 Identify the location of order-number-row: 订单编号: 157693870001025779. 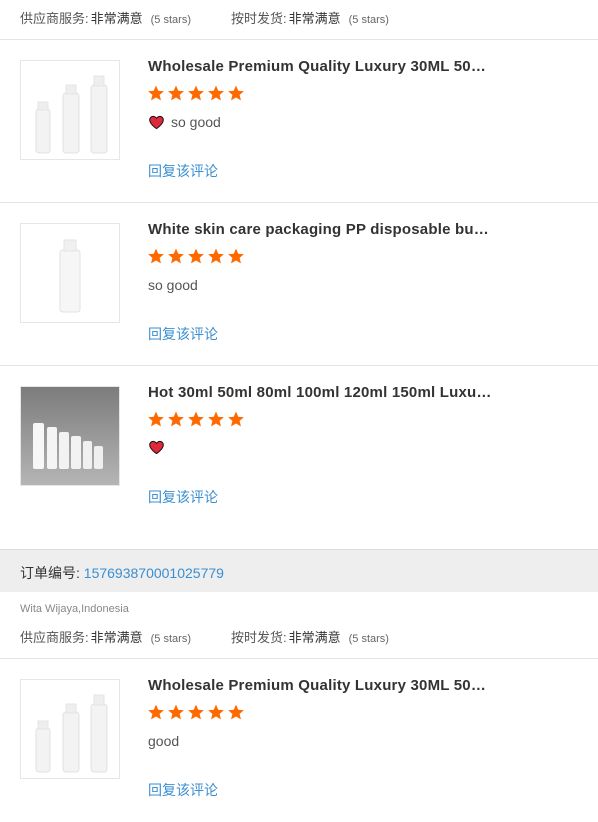
(122, 573).